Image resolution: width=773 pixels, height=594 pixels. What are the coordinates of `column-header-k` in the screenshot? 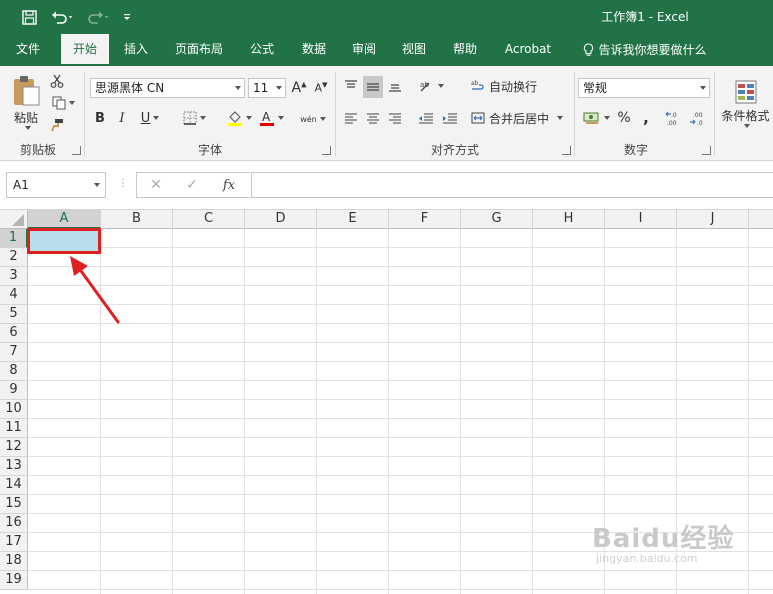 It's located at (761, 219).